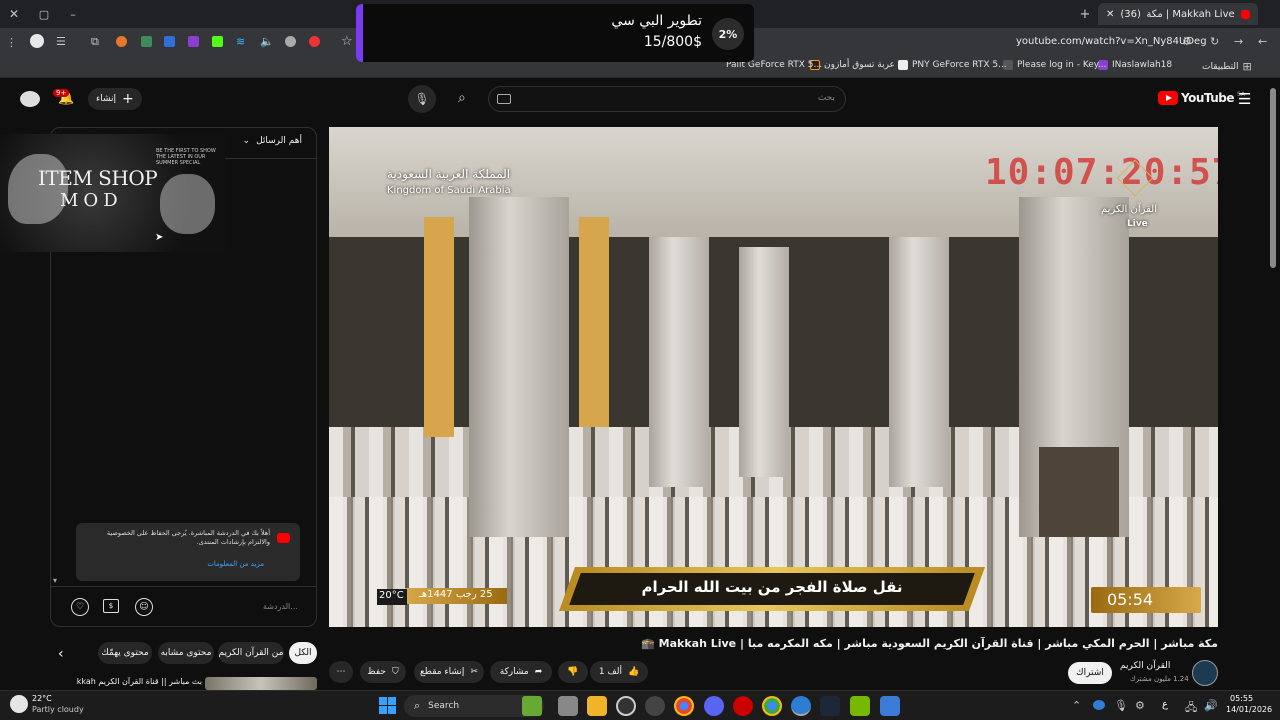 The image size is (1280, 720). What do you see at coordinates (619, 672) in the screenshot?
I see `like-button: 1 ألف 👍` at bounding box center [619, 672].